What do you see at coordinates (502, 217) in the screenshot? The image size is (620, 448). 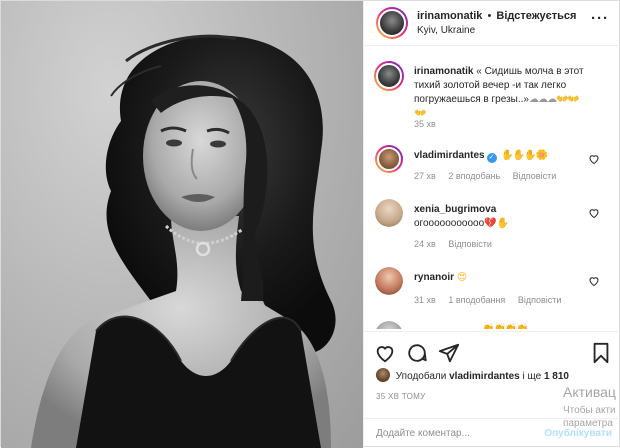 I see `comment-text: xenia_bugrimova огооооооооооо💔✋` at bounding box center [502, 217].